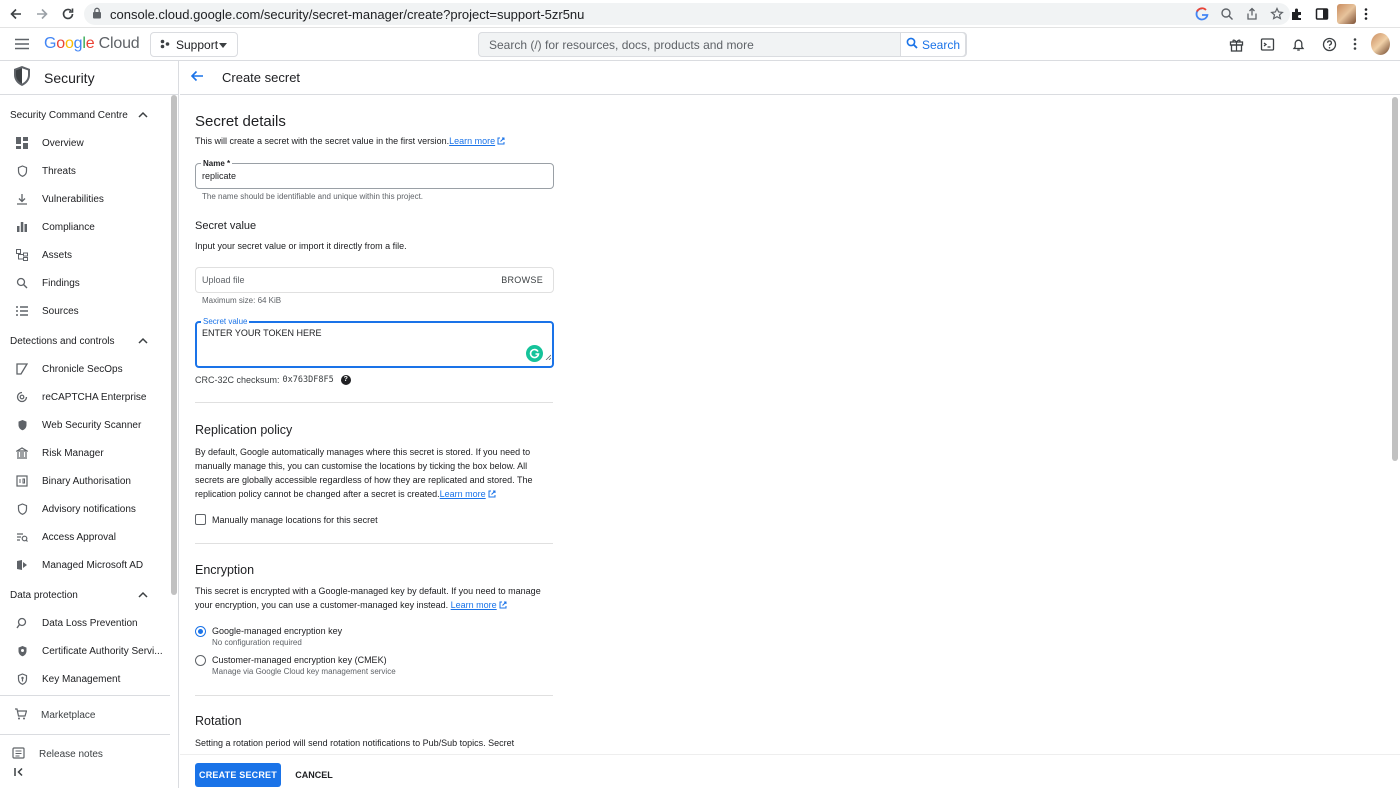 Image resolution: width=1400 pixels, height=788 pixels. Describe the element at coordinates (22, 537) in the screenshot. I see `approval-icon` at that location.